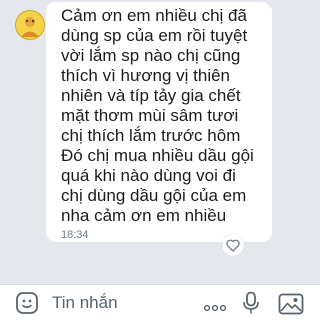  What do you see at coordinates (150, 115) in the screenshot?
I see `message-line: mặt thơm mùi sâm tươi` at bounding box center [150, 115].